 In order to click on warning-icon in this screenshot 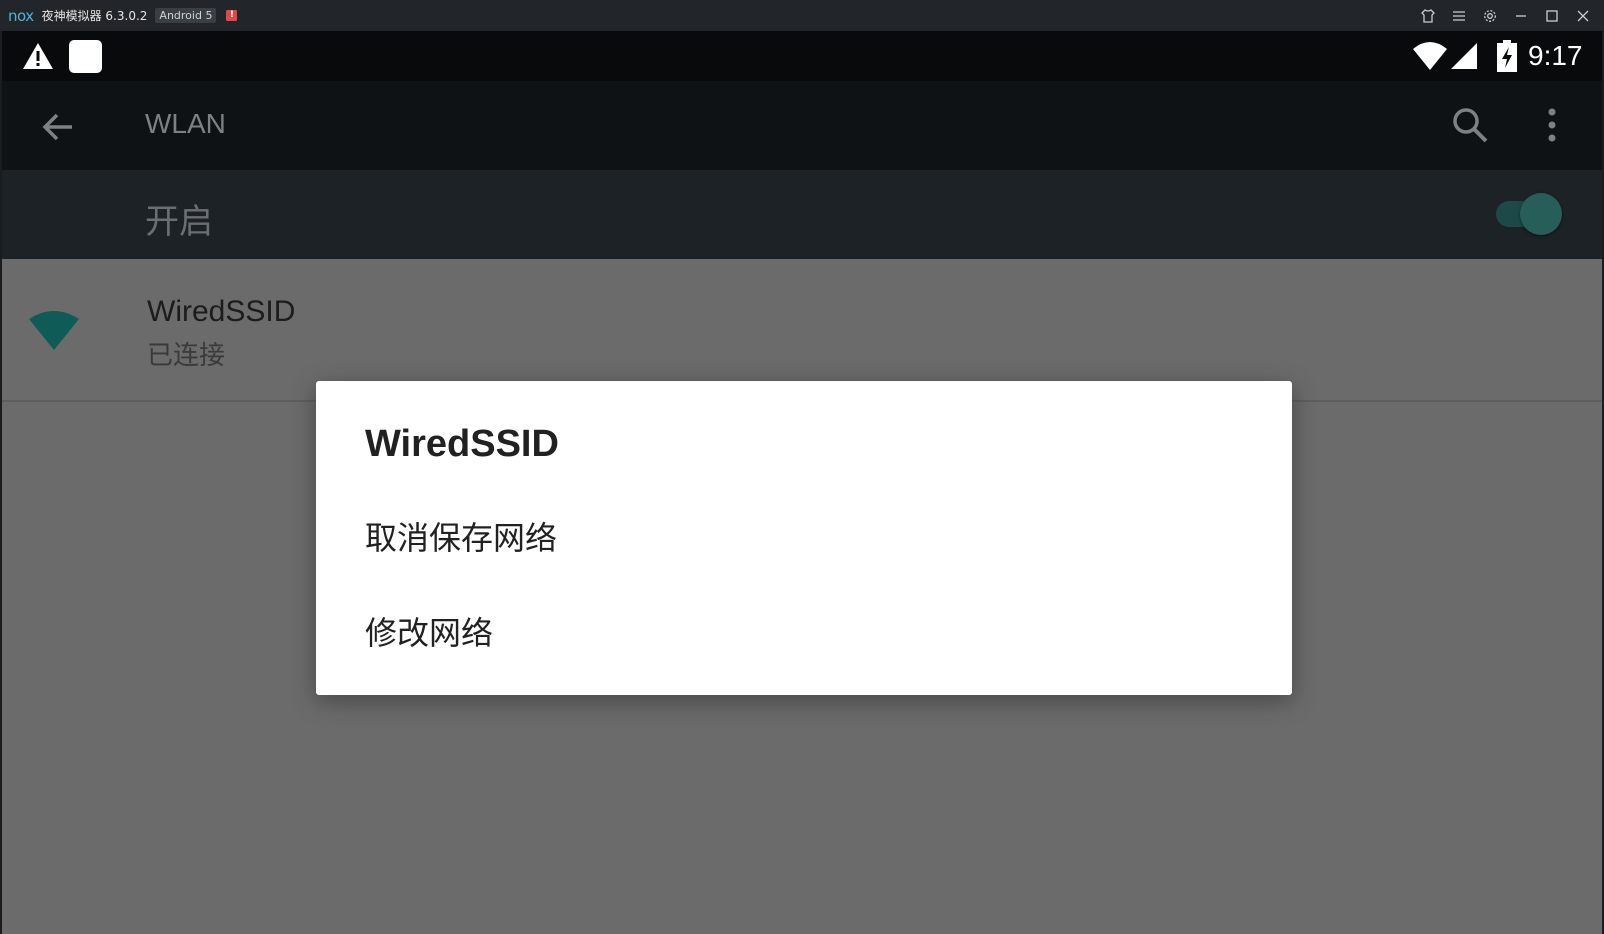, I will do `click(38, 56)`.